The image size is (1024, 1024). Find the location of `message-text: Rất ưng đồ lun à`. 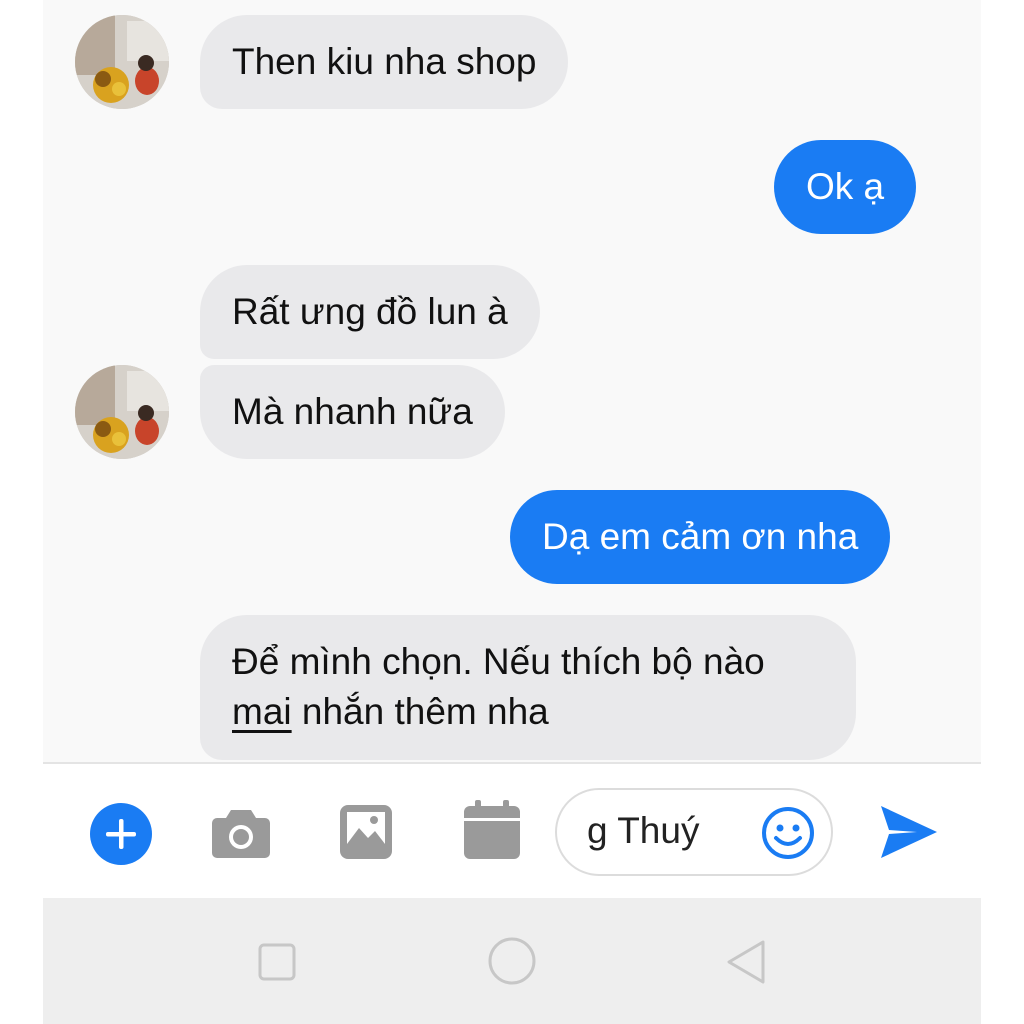

message-text: Rất ưng đồ lun à is located at coordinates (370, 311).